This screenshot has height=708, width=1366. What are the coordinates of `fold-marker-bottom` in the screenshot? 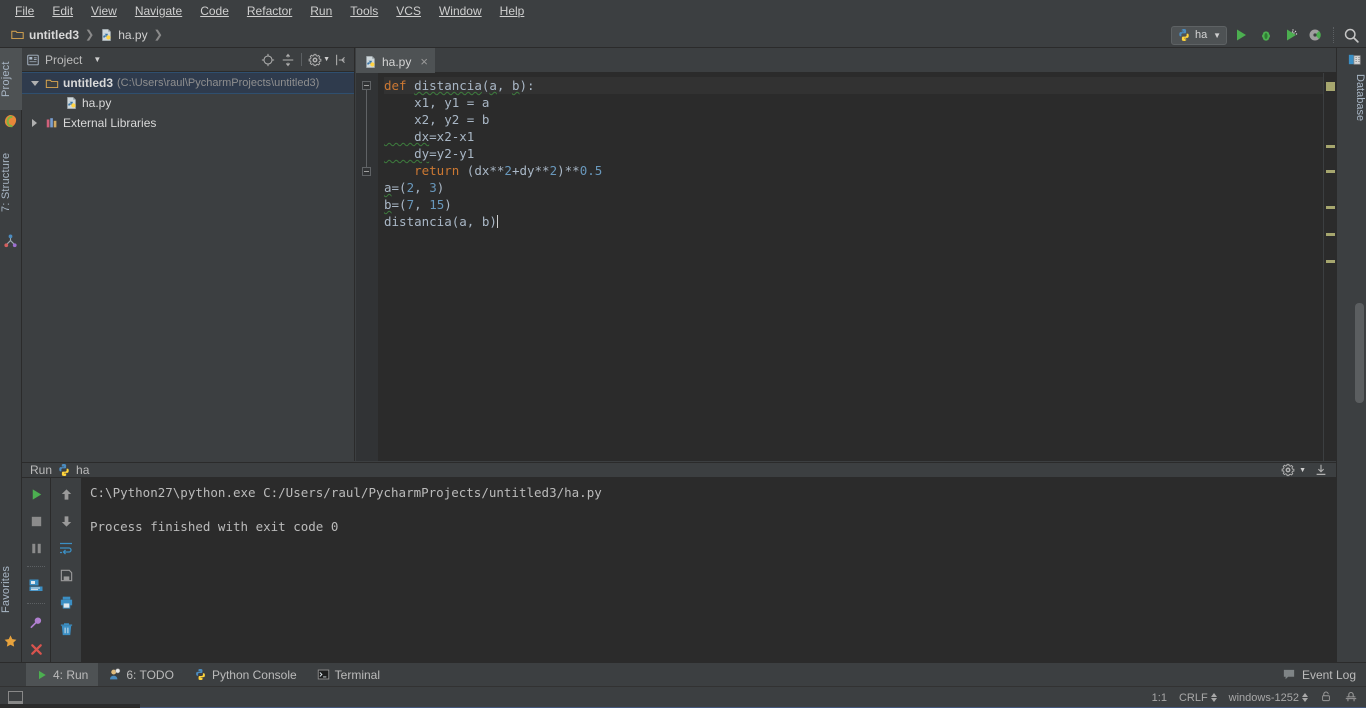 It's located at (366, 171).